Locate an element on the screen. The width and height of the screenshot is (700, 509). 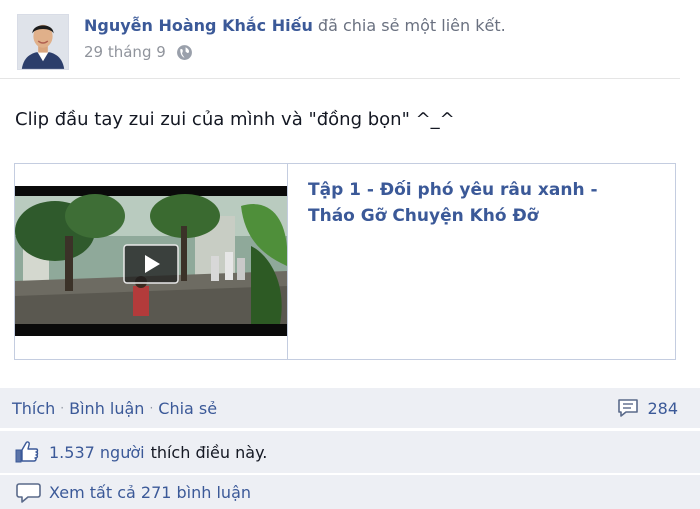
view-comments-bar: Xem tất cả 271 bình luận is located at coordinates (350, 492).